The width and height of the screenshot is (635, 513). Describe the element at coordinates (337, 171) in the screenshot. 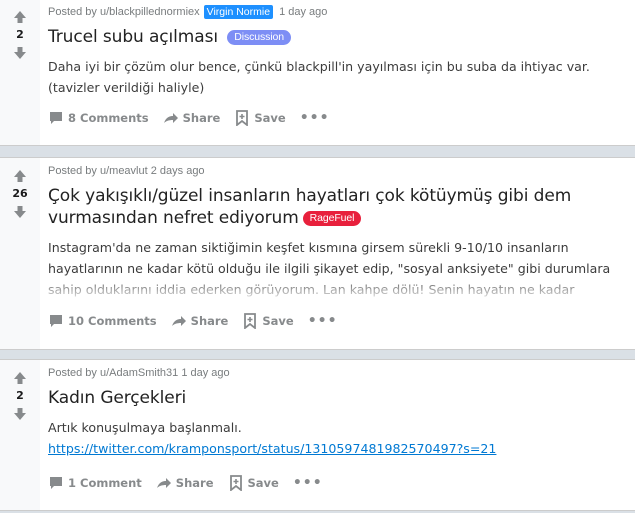

I see `post-meta: Posted by u/meavlut 2 days ago` at that location.